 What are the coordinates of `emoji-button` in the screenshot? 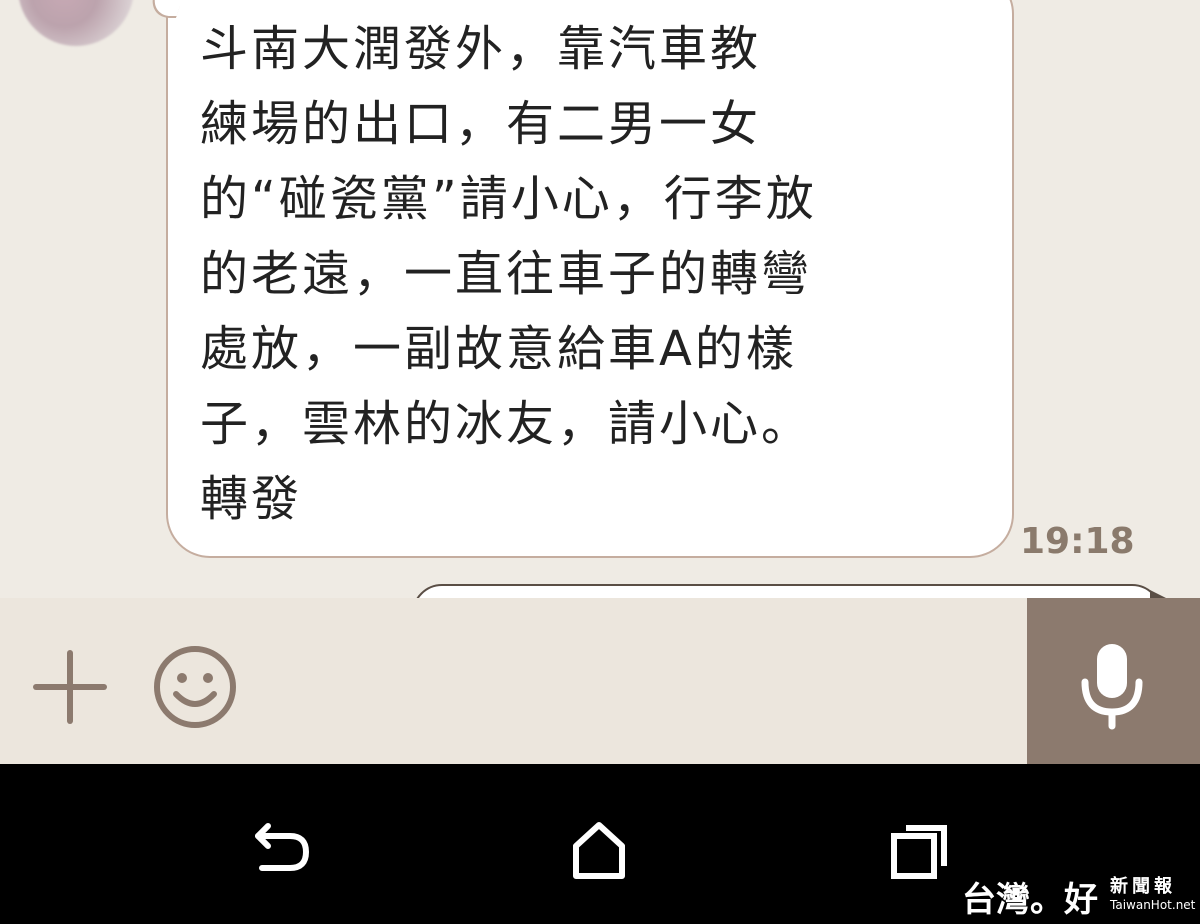 It's located at (195, 687).